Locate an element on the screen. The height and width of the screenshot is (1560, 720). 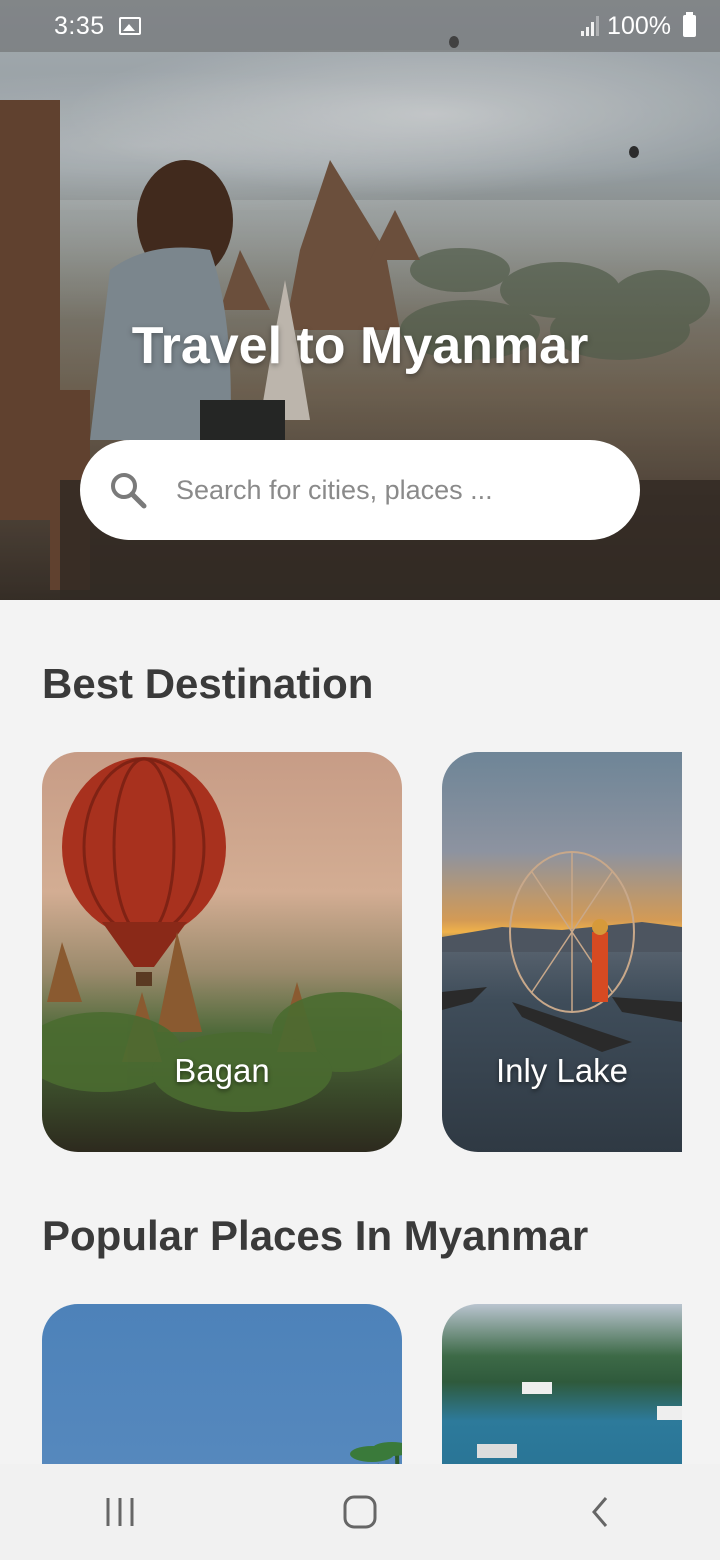
home-icon is located at coordinates (360, 1512).